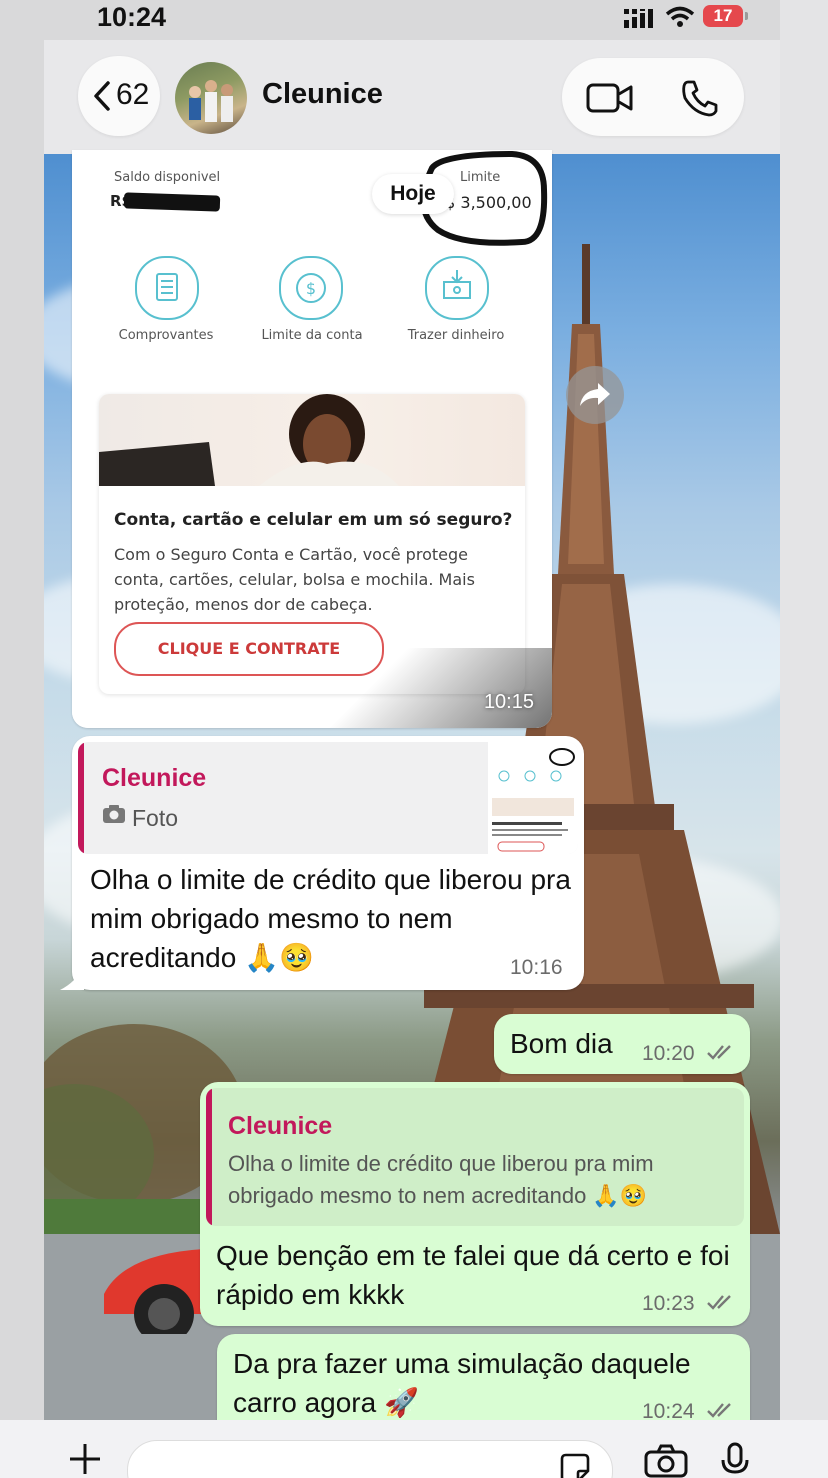  What do you see at coordinates (132, 17) in the screenshot?
I see `status-time: 10:24` at bounding box center [132, 17].